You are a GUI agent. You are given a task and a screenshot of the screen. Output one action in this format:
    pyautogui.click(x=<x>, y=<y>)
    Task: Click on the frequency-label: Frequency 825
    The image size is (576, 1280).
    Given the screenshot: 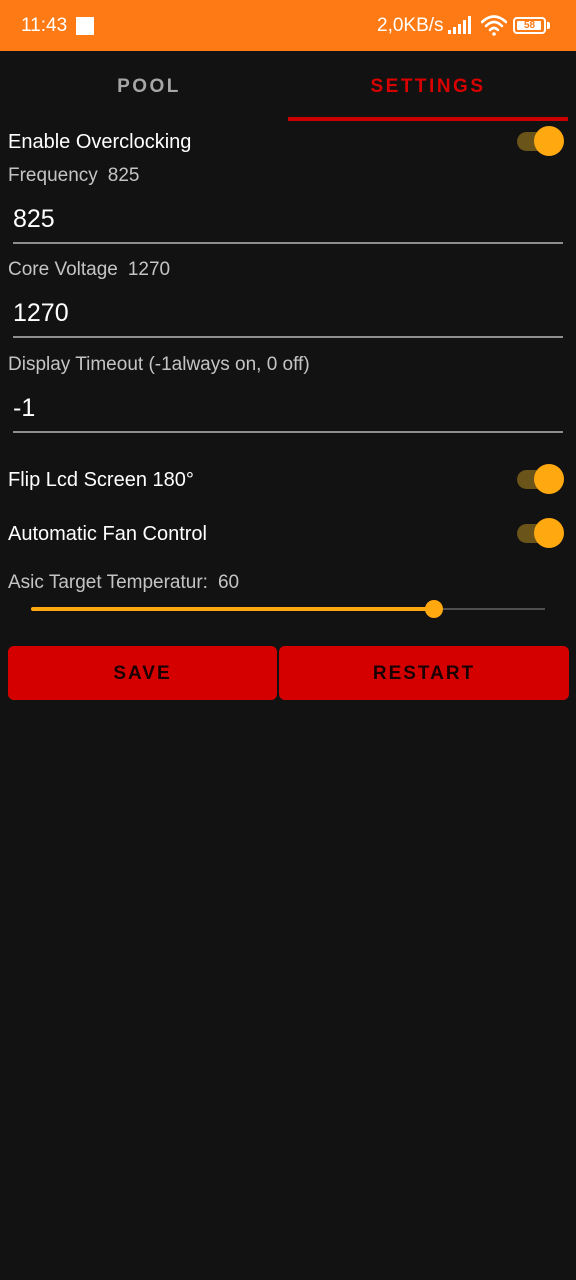 What is the action you would take?
    pyautogui.click(x=73, y=176)
    